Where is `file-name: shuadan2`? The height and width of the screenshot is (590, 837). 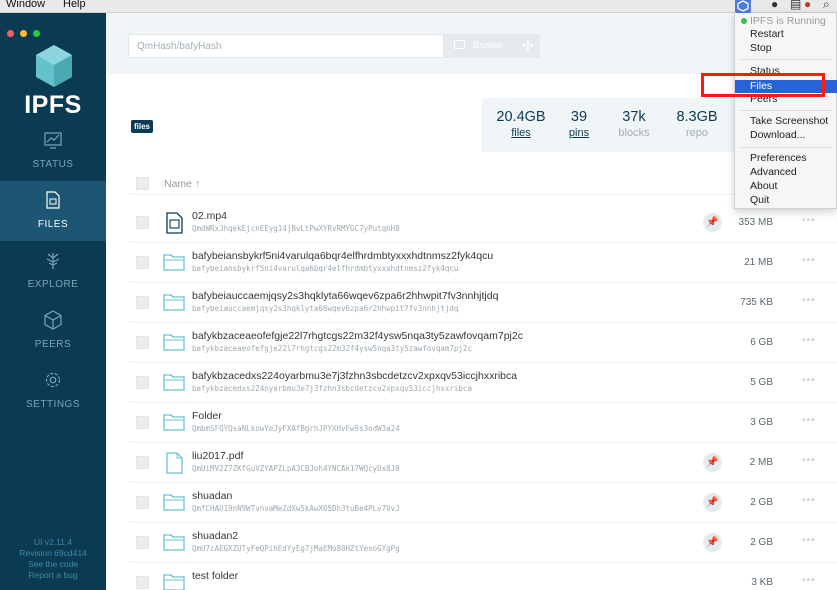 file-name: shuadan2 is located at coordinates (215, 536).